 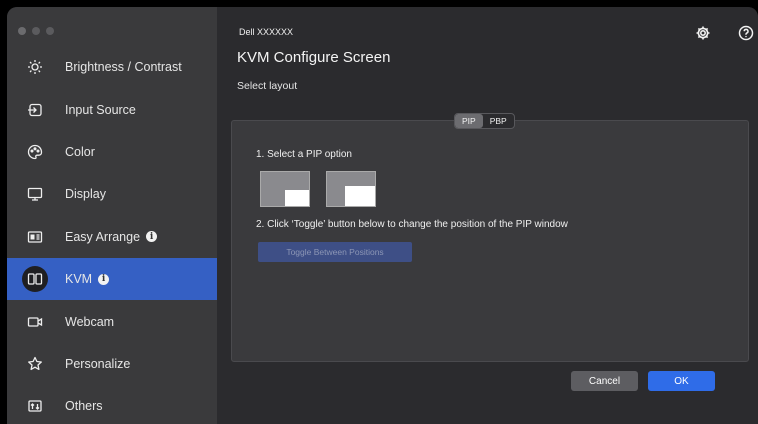 I want to click on sidebar-item-label: Personalize, so click(x=98, y=363).